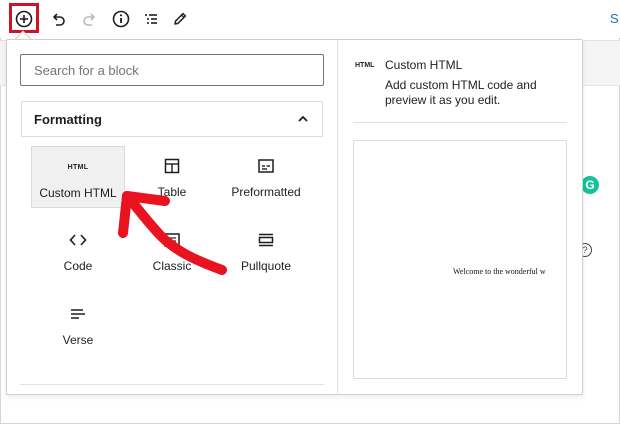 The width and height of the screenshot is (620, 424). Describe the element at coordinates (78, 193) in the screenshot. I see `block-label: Custom HTML` at that location.